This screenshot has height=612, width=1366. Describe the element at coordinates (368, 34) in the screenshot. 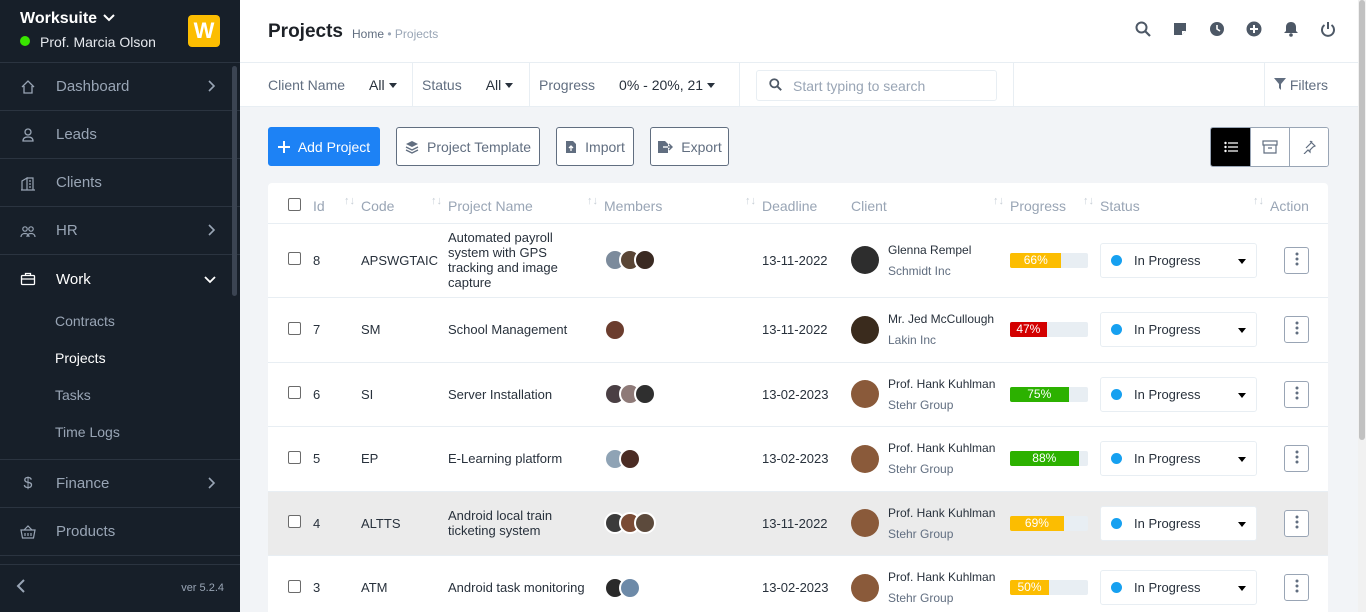

I see `breadcrumb-home: Home` at that location.